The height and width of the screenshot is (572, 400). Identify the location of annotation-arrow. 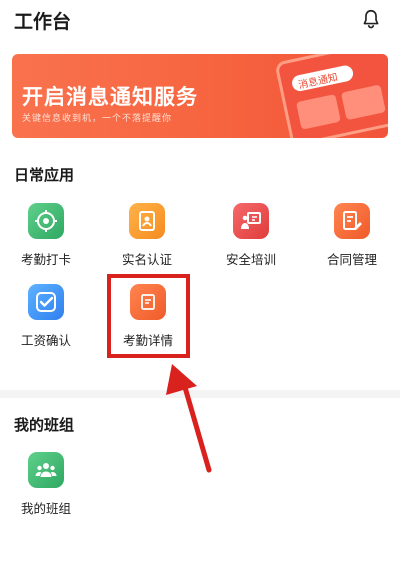
(189, 418).